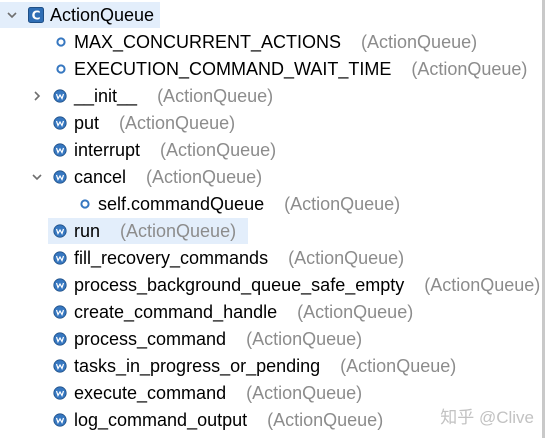  I want to click on item-name: __init__, so click(106, 96).